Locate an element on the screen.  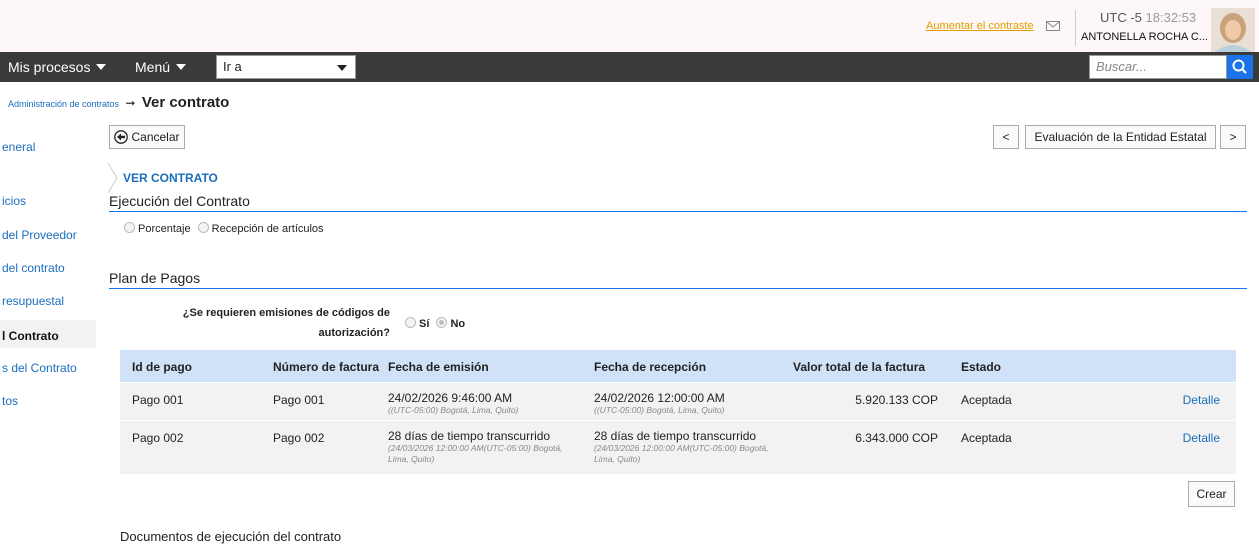
step-chevron-icon is located at coordinates (112, 178).